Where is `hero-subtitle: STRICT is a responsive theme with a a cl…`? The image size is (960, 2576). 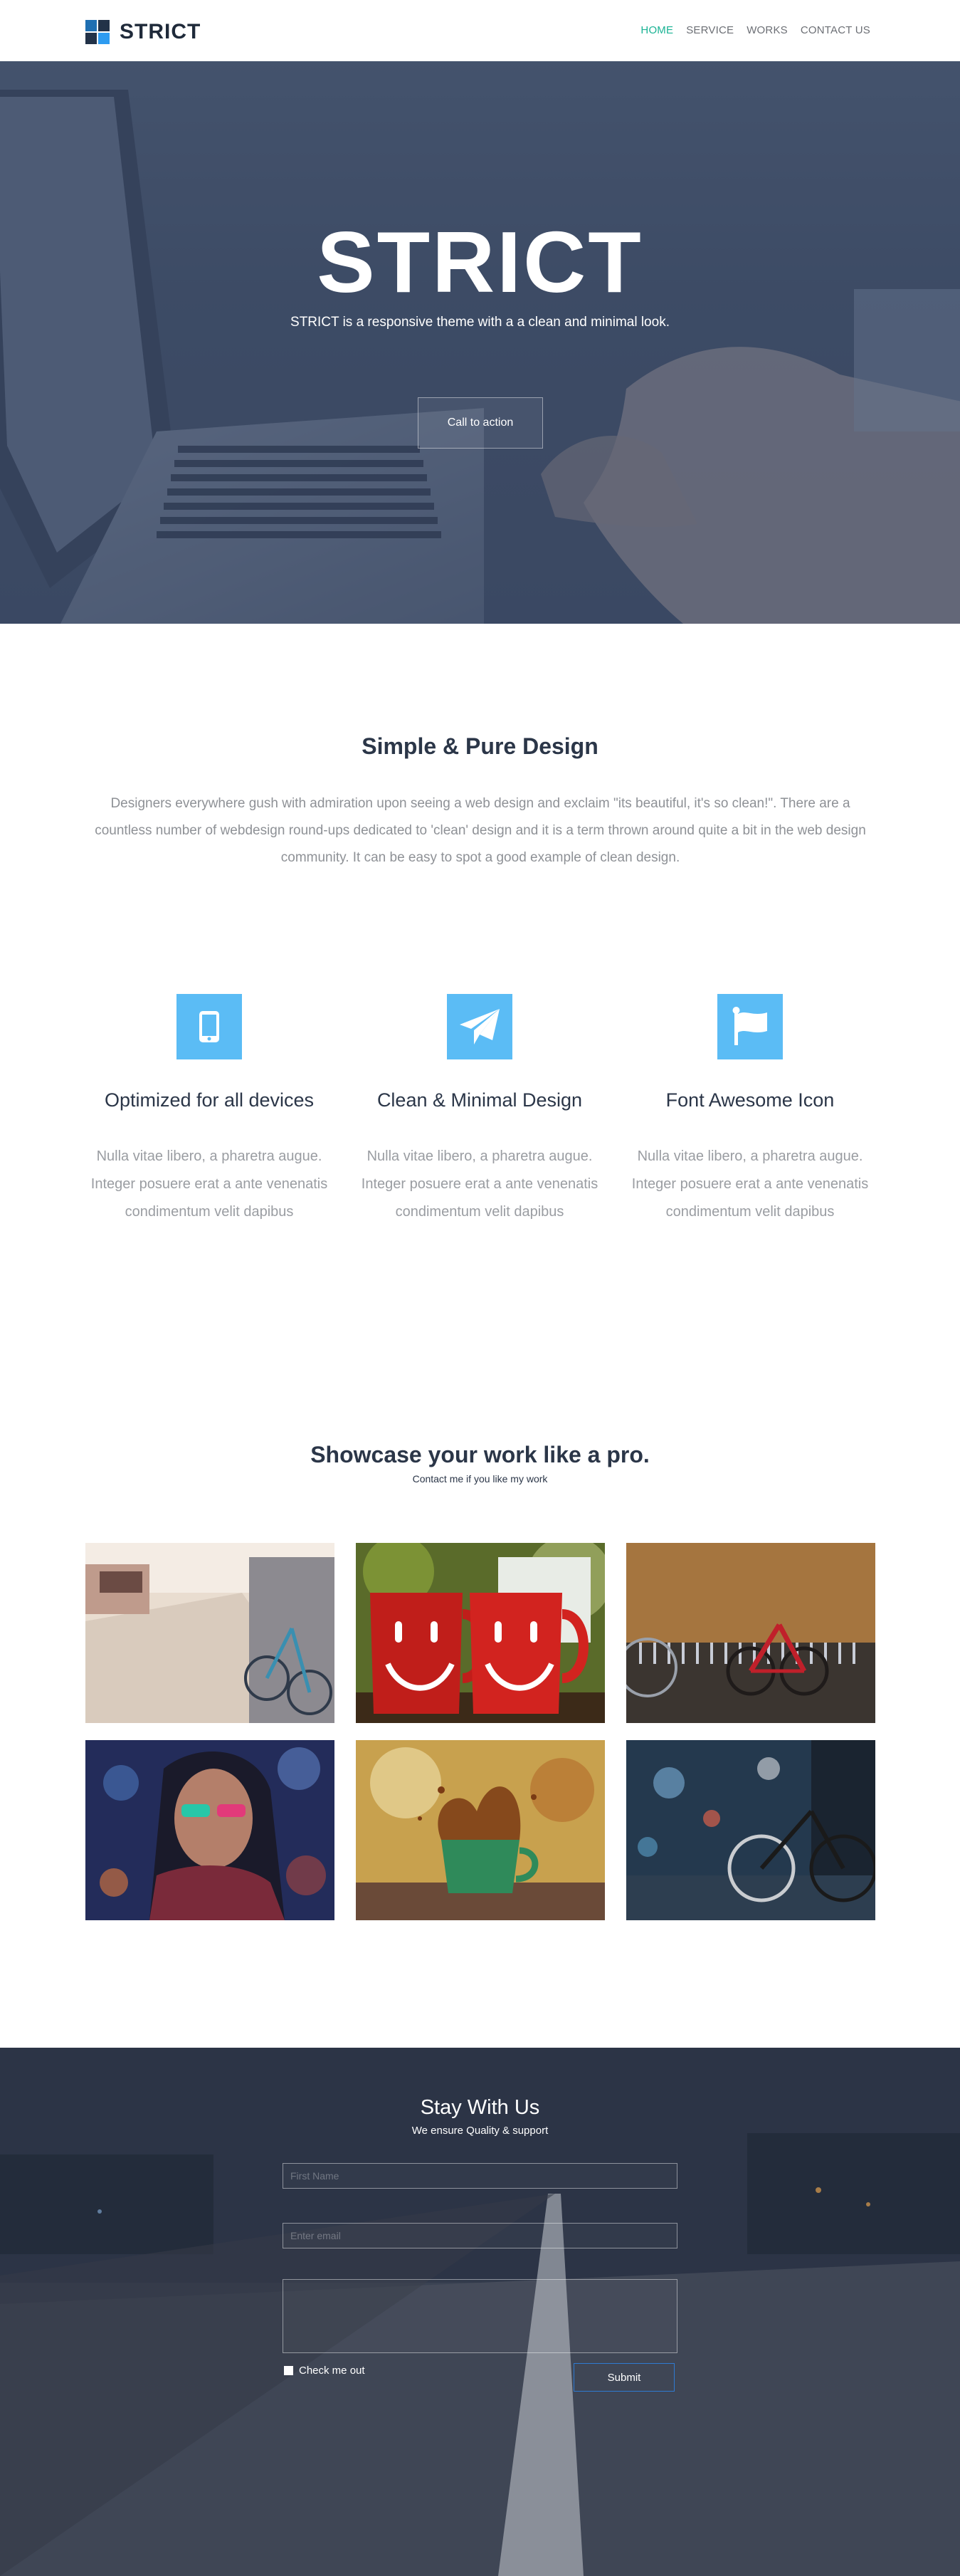 hero-subtitle: STRICT is a responsive theme with a a cl… is located at coordinates (480, 322).